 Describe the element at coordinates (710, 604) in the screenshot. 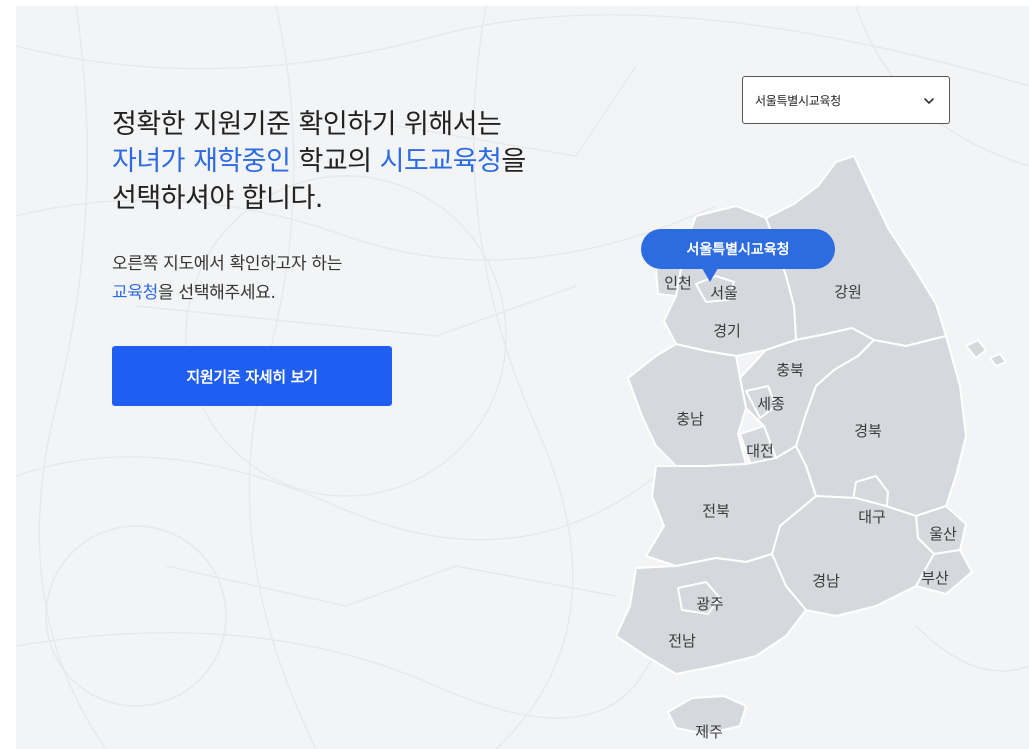

I see `region-label-gwangju: 광주` at that location.